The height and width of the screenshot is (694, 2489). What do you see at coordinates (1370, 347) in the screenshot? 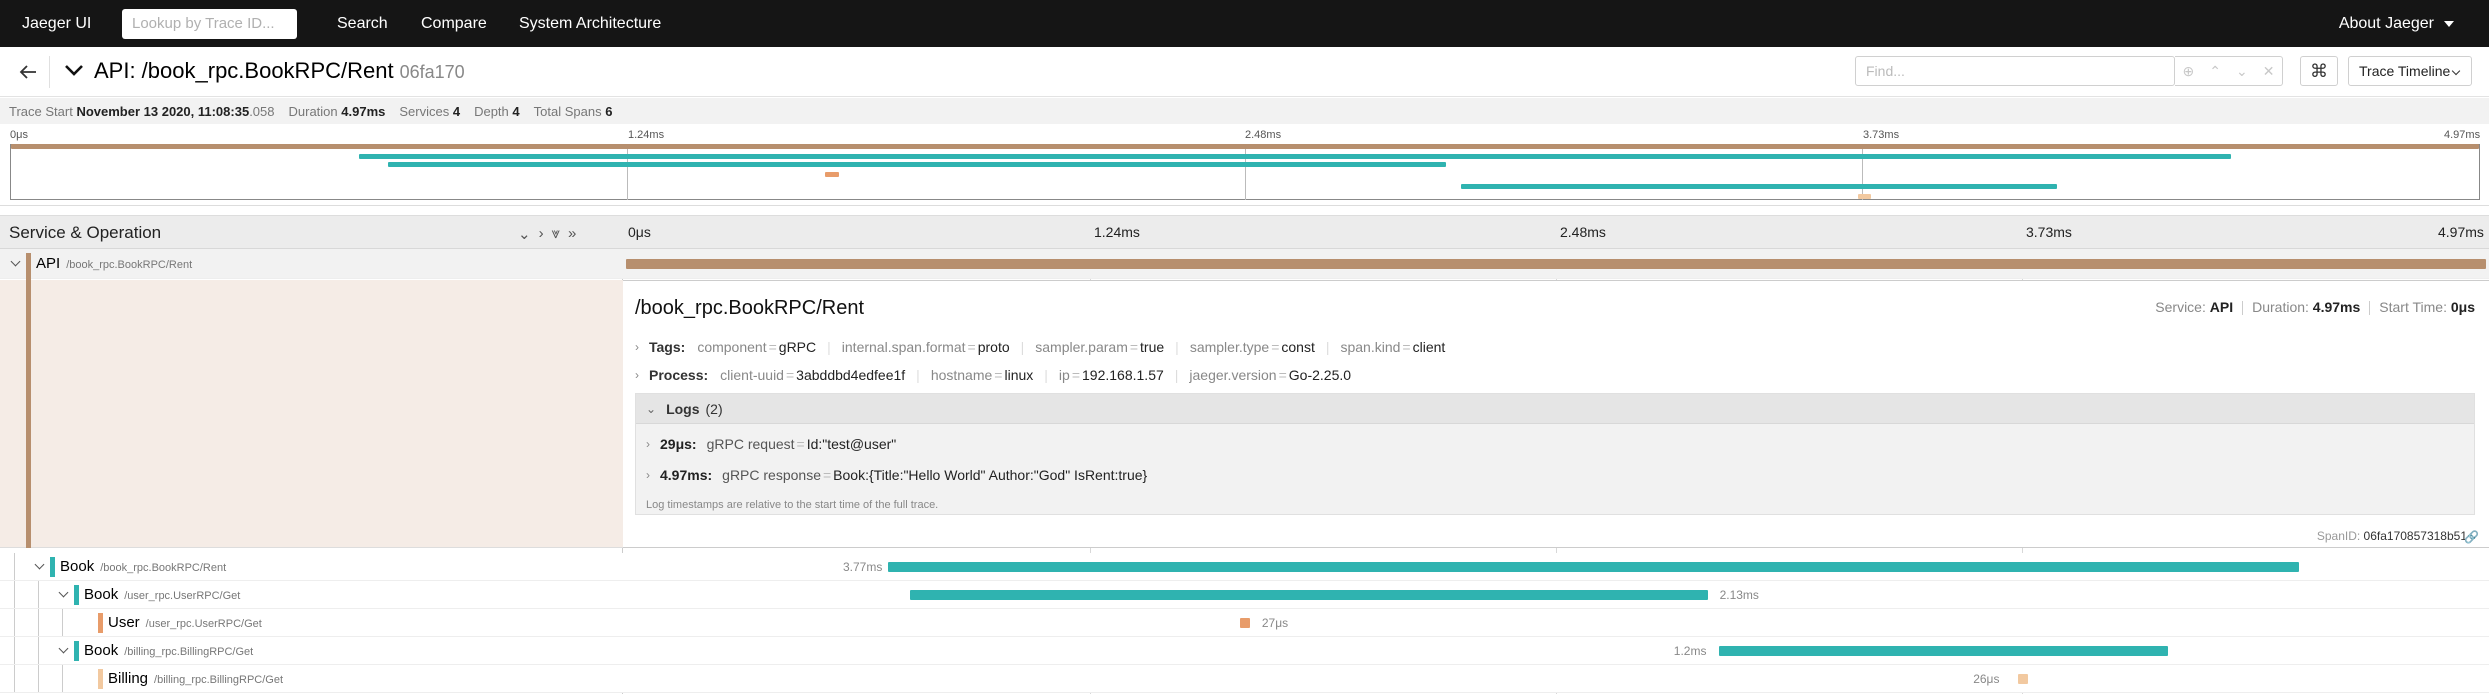
I see `kv-key: span.kind` at bounding box center [1370, 347].